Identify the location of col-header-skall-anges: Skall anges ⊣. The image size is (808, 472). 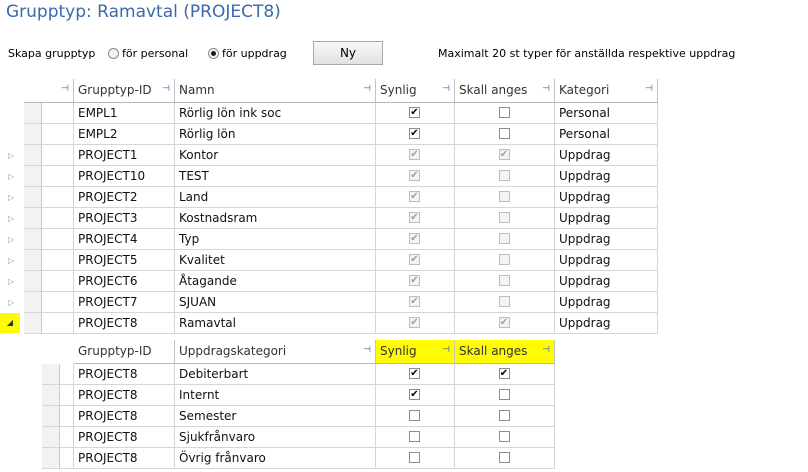
(505, 91).